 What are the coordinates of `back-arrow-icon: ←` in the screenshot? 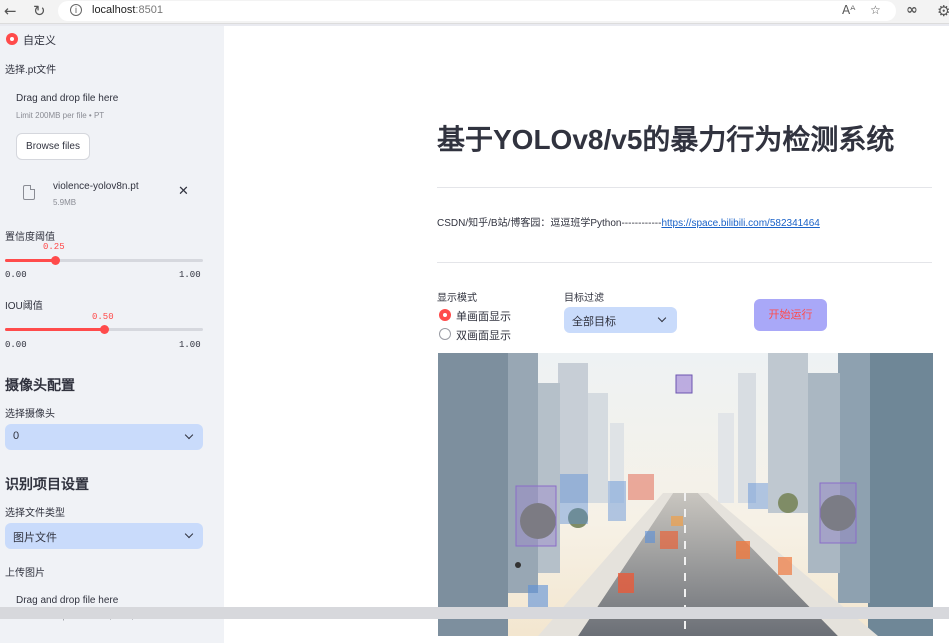 It's located at (10, 11).